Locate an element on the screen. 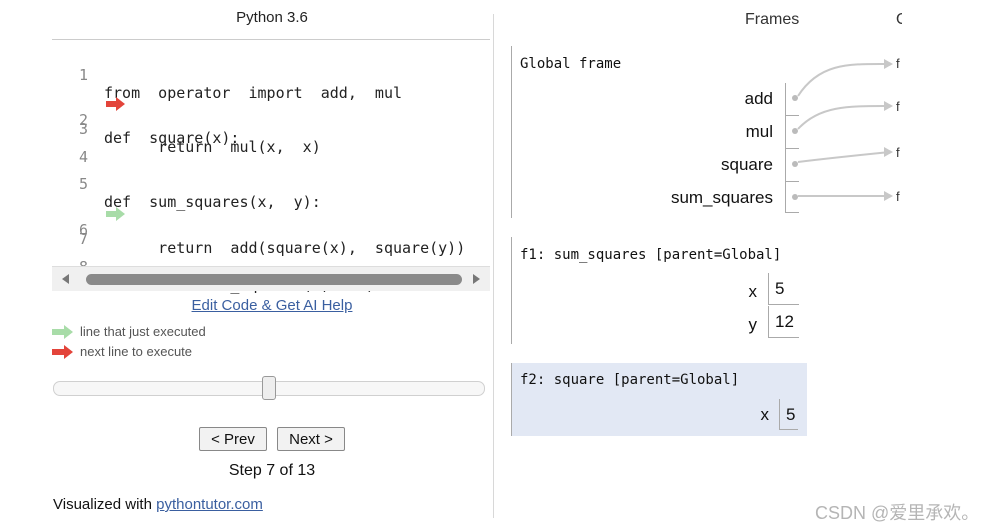 The height and width of the screenshot is (530, 989). pointer-square is located at coordinates (844, 157).